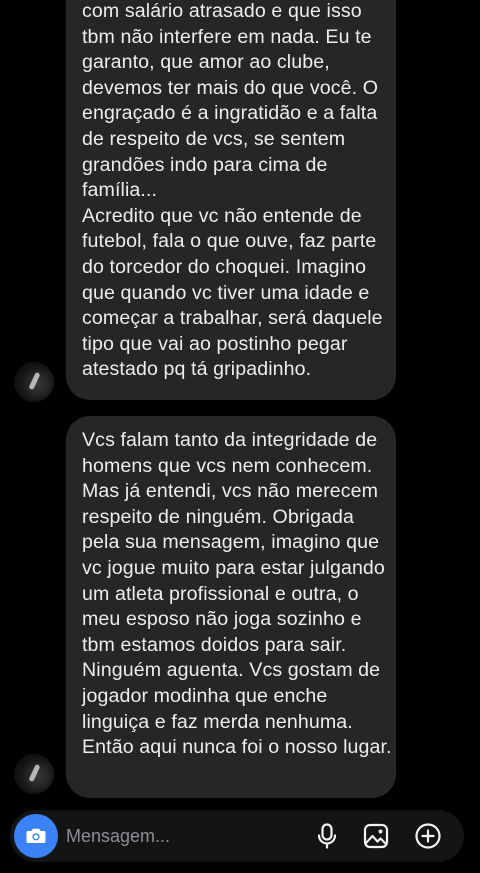 The width and height of the screenshot is (480, 873). Describe the element at coordinates (222, 215) in the screenshot. I see `message-line: Acredito que vc não entende de` at that location.